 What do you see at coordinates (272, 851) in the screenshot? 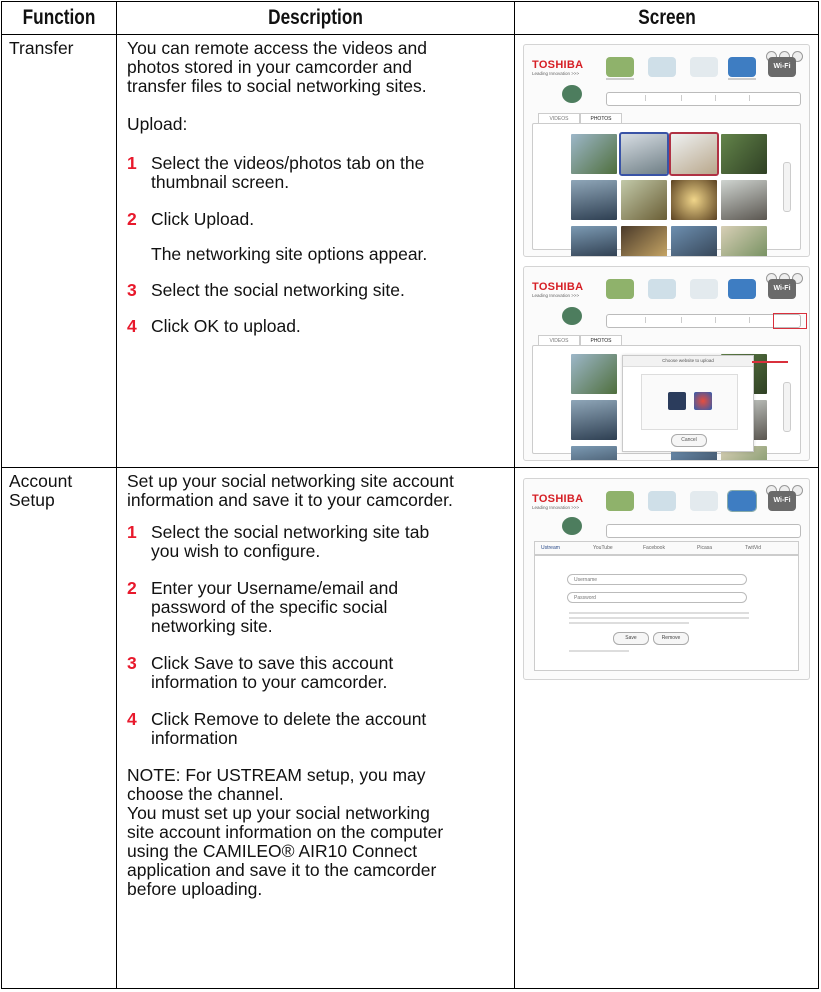
I see `note-line: using the CAMILEO® AIR10 Connect` at bounding box center [272, 851].